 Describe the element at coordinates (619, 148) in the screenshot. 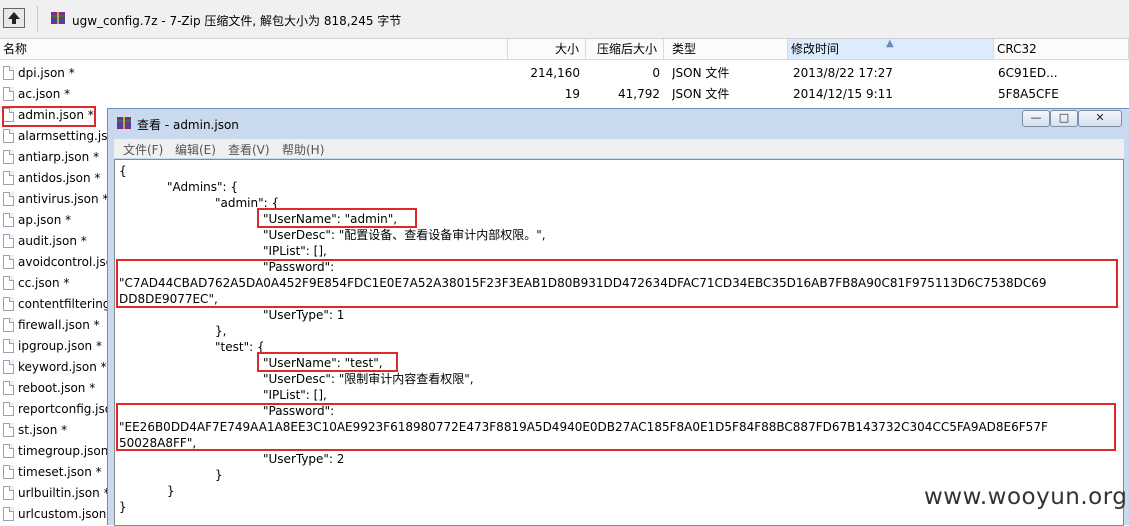

I see `menu-bar: 文件(F) 编辑(E) 查看(V) 帮助(H)` at that location.